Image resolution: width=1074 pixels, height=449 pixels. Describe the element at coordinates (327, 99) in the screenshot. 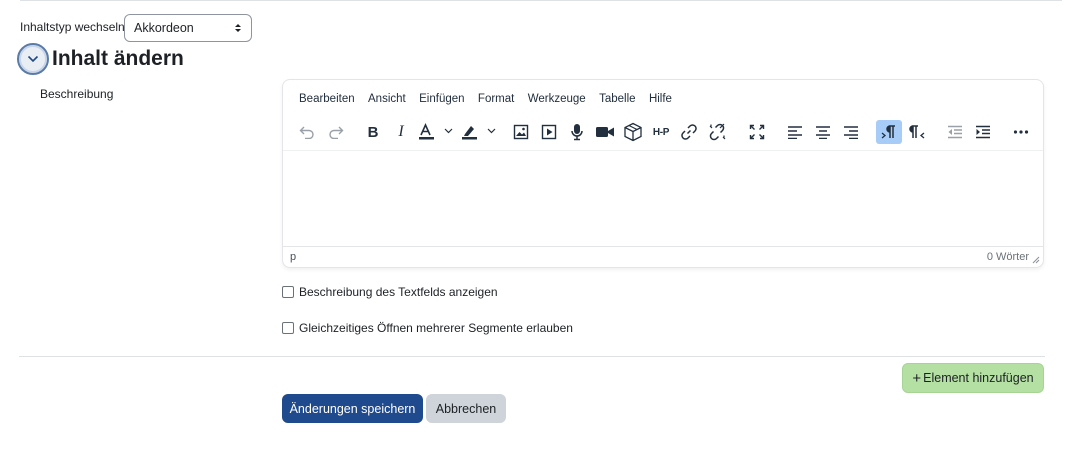

I see `menu-edit: Bearbeiten` at that location.